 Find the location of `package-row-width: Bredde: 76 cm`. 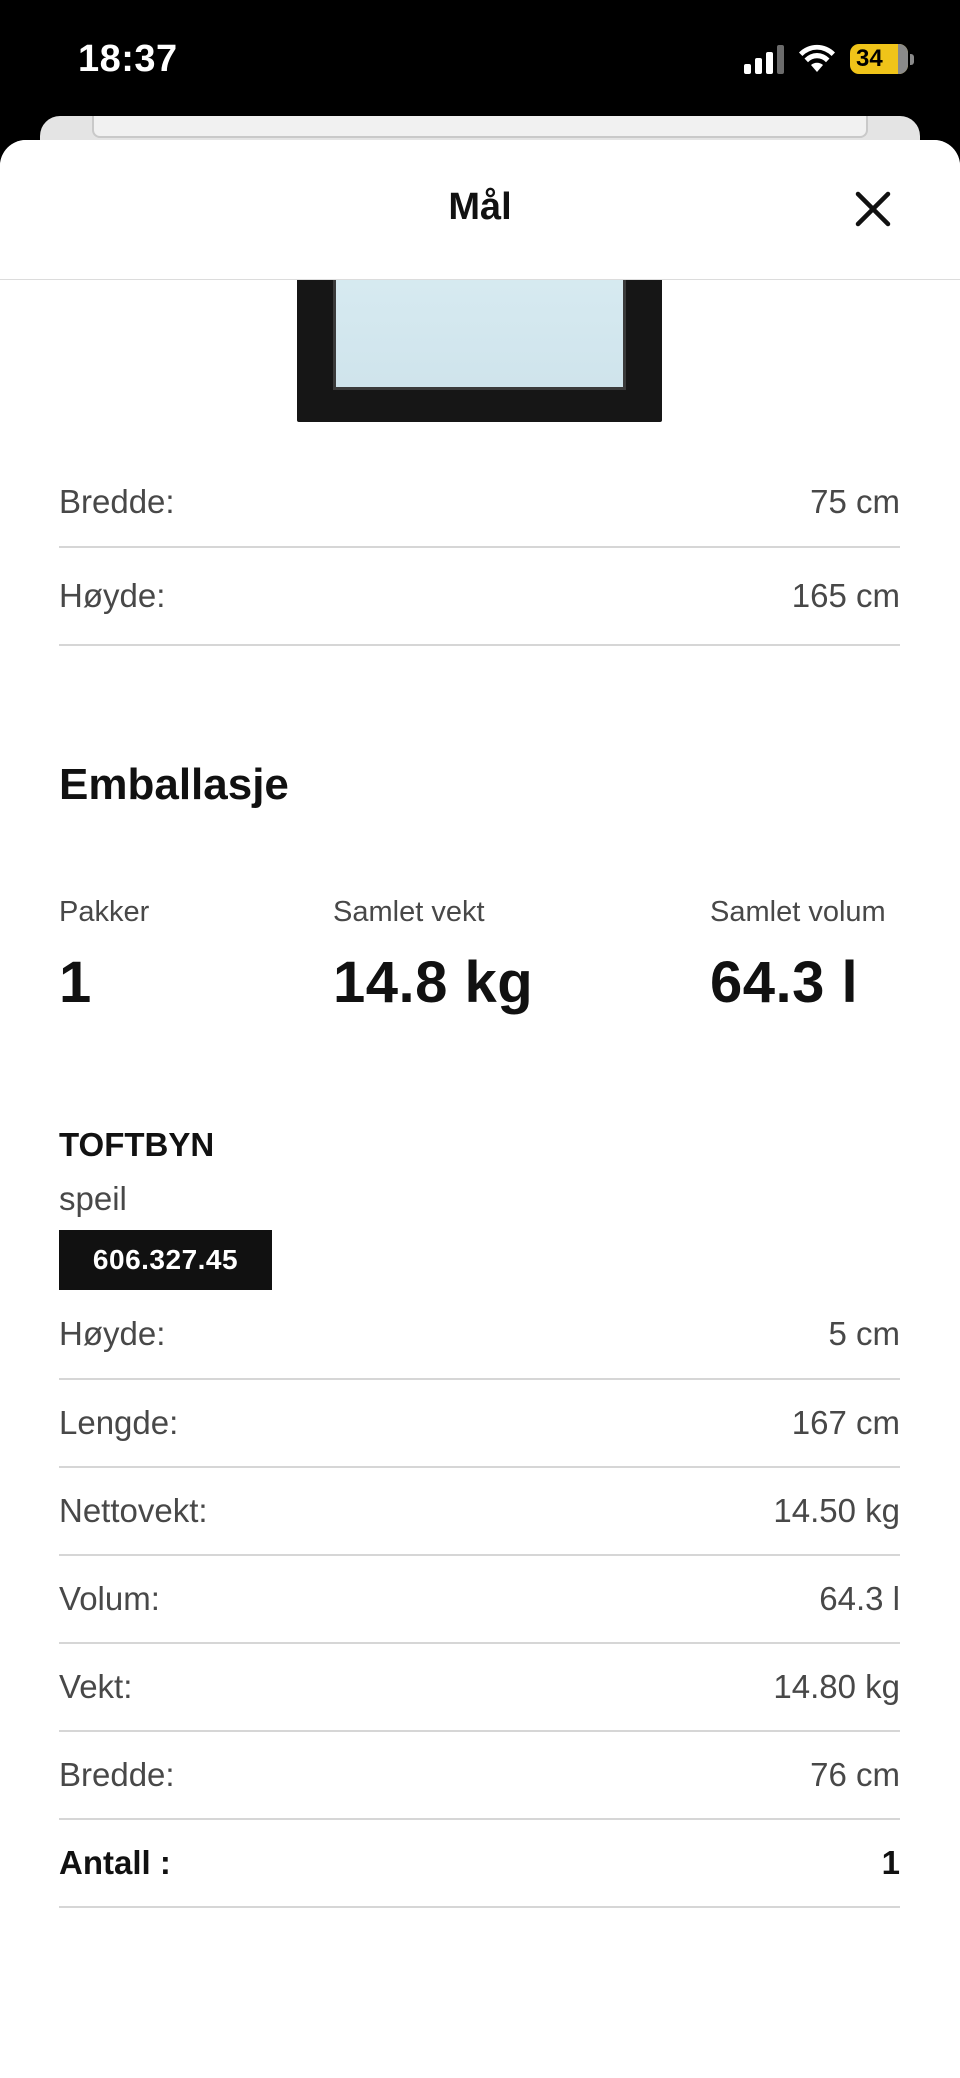

package-row-width: Bredde: 76 cm is located at coordinates (479, 1776).